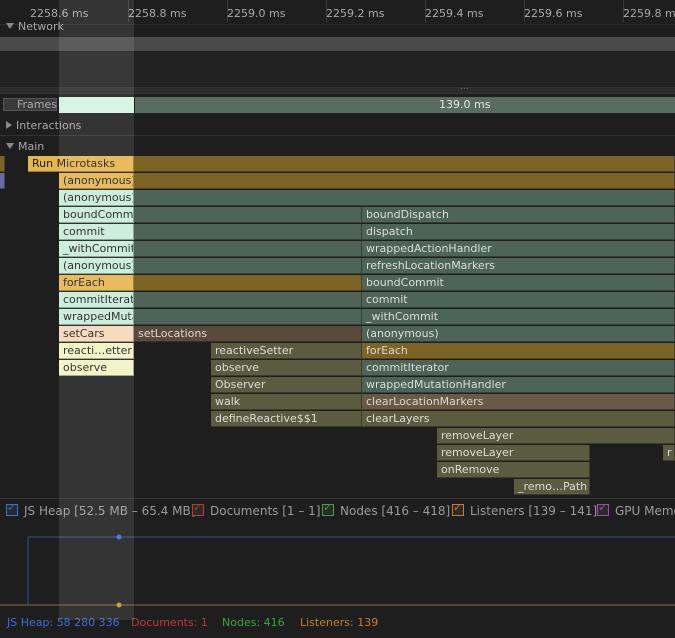 The image size is (675, 638). Describe the element at coordinates (337, 569) in the screenshot. I see `memory-graph` at that location.